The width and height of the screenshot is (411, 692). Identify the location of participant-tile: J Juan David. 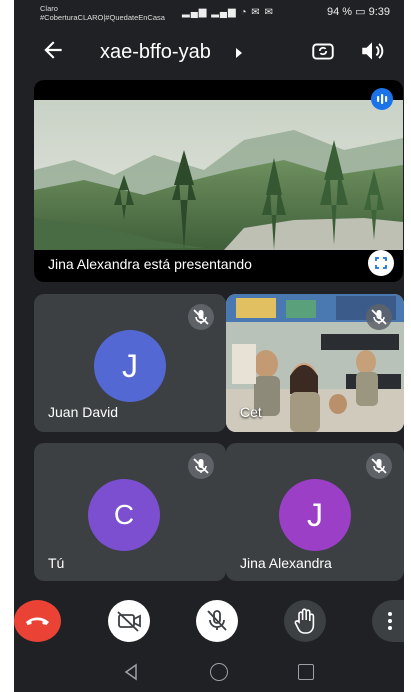
(130, 363).